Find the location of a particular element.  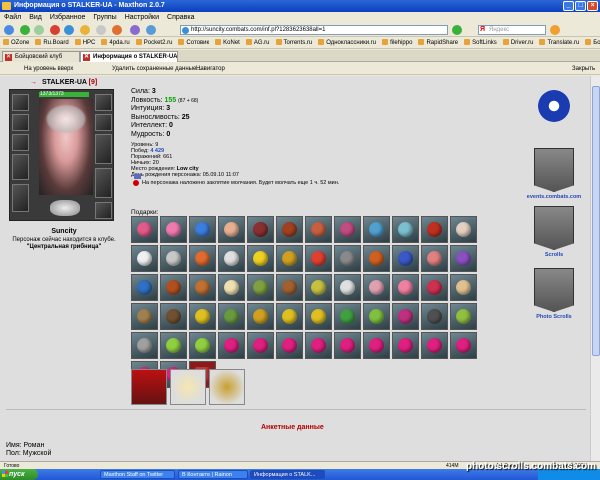

link-item: KoNet is located at coordinates (227, 42).